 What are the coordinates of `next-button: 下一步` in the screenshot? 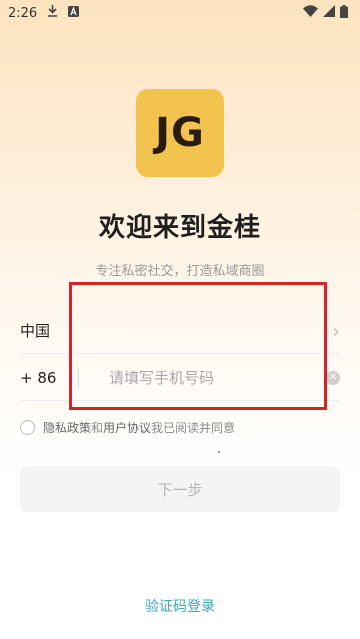 It's located at (180, 489).